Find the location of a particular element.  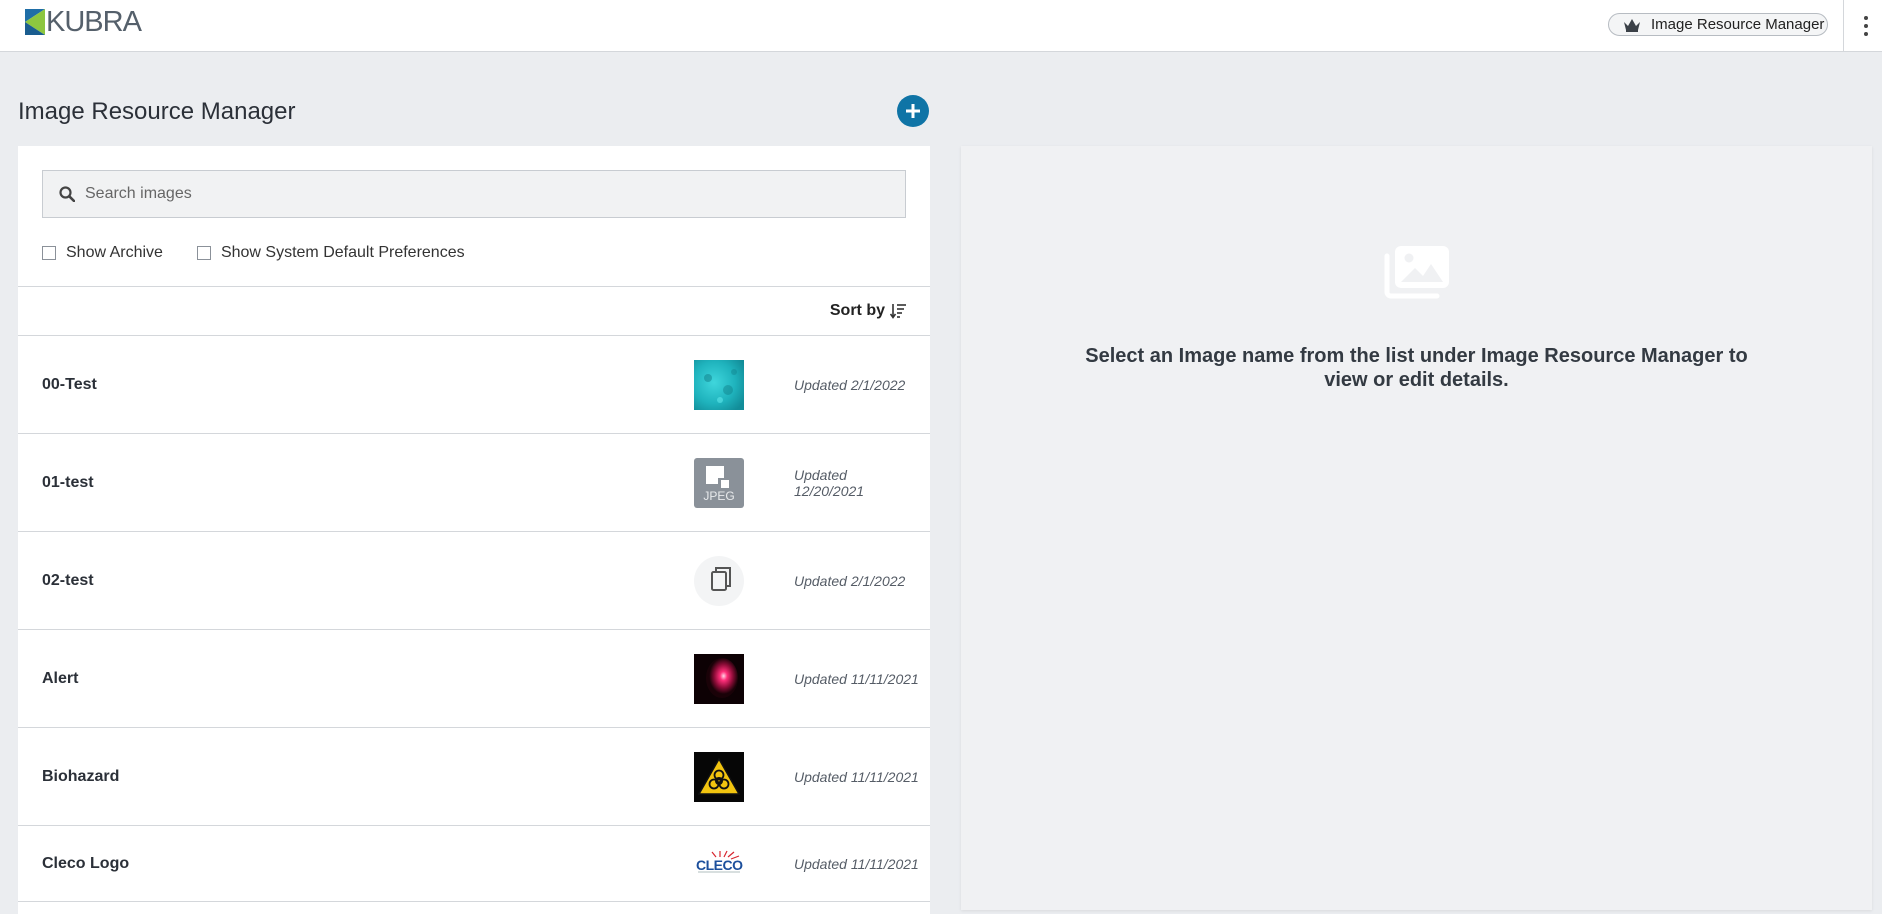

image-name: 01-test is located at coordinates (68, 482).